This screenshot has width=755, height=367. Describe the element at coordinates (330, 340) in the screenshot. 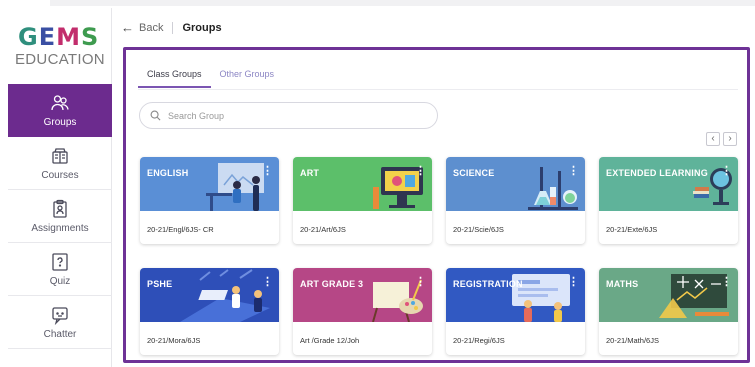

I see `card-code: Art /Grade 12/Joh` at that location.